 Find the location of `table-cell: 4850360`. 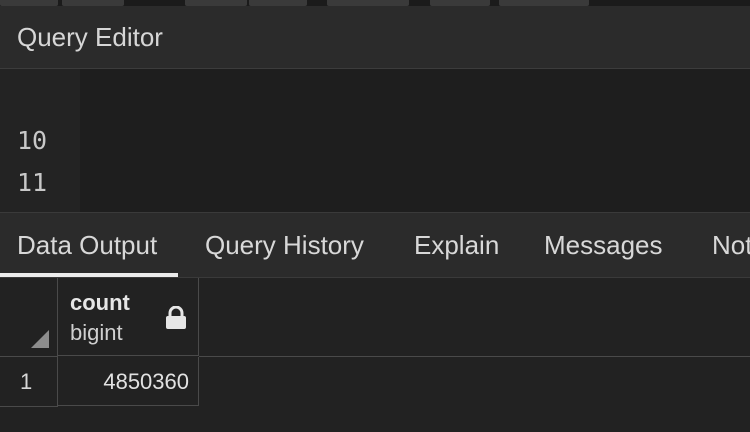

table-cell: 4850360 is located at coordinates (128, 381).